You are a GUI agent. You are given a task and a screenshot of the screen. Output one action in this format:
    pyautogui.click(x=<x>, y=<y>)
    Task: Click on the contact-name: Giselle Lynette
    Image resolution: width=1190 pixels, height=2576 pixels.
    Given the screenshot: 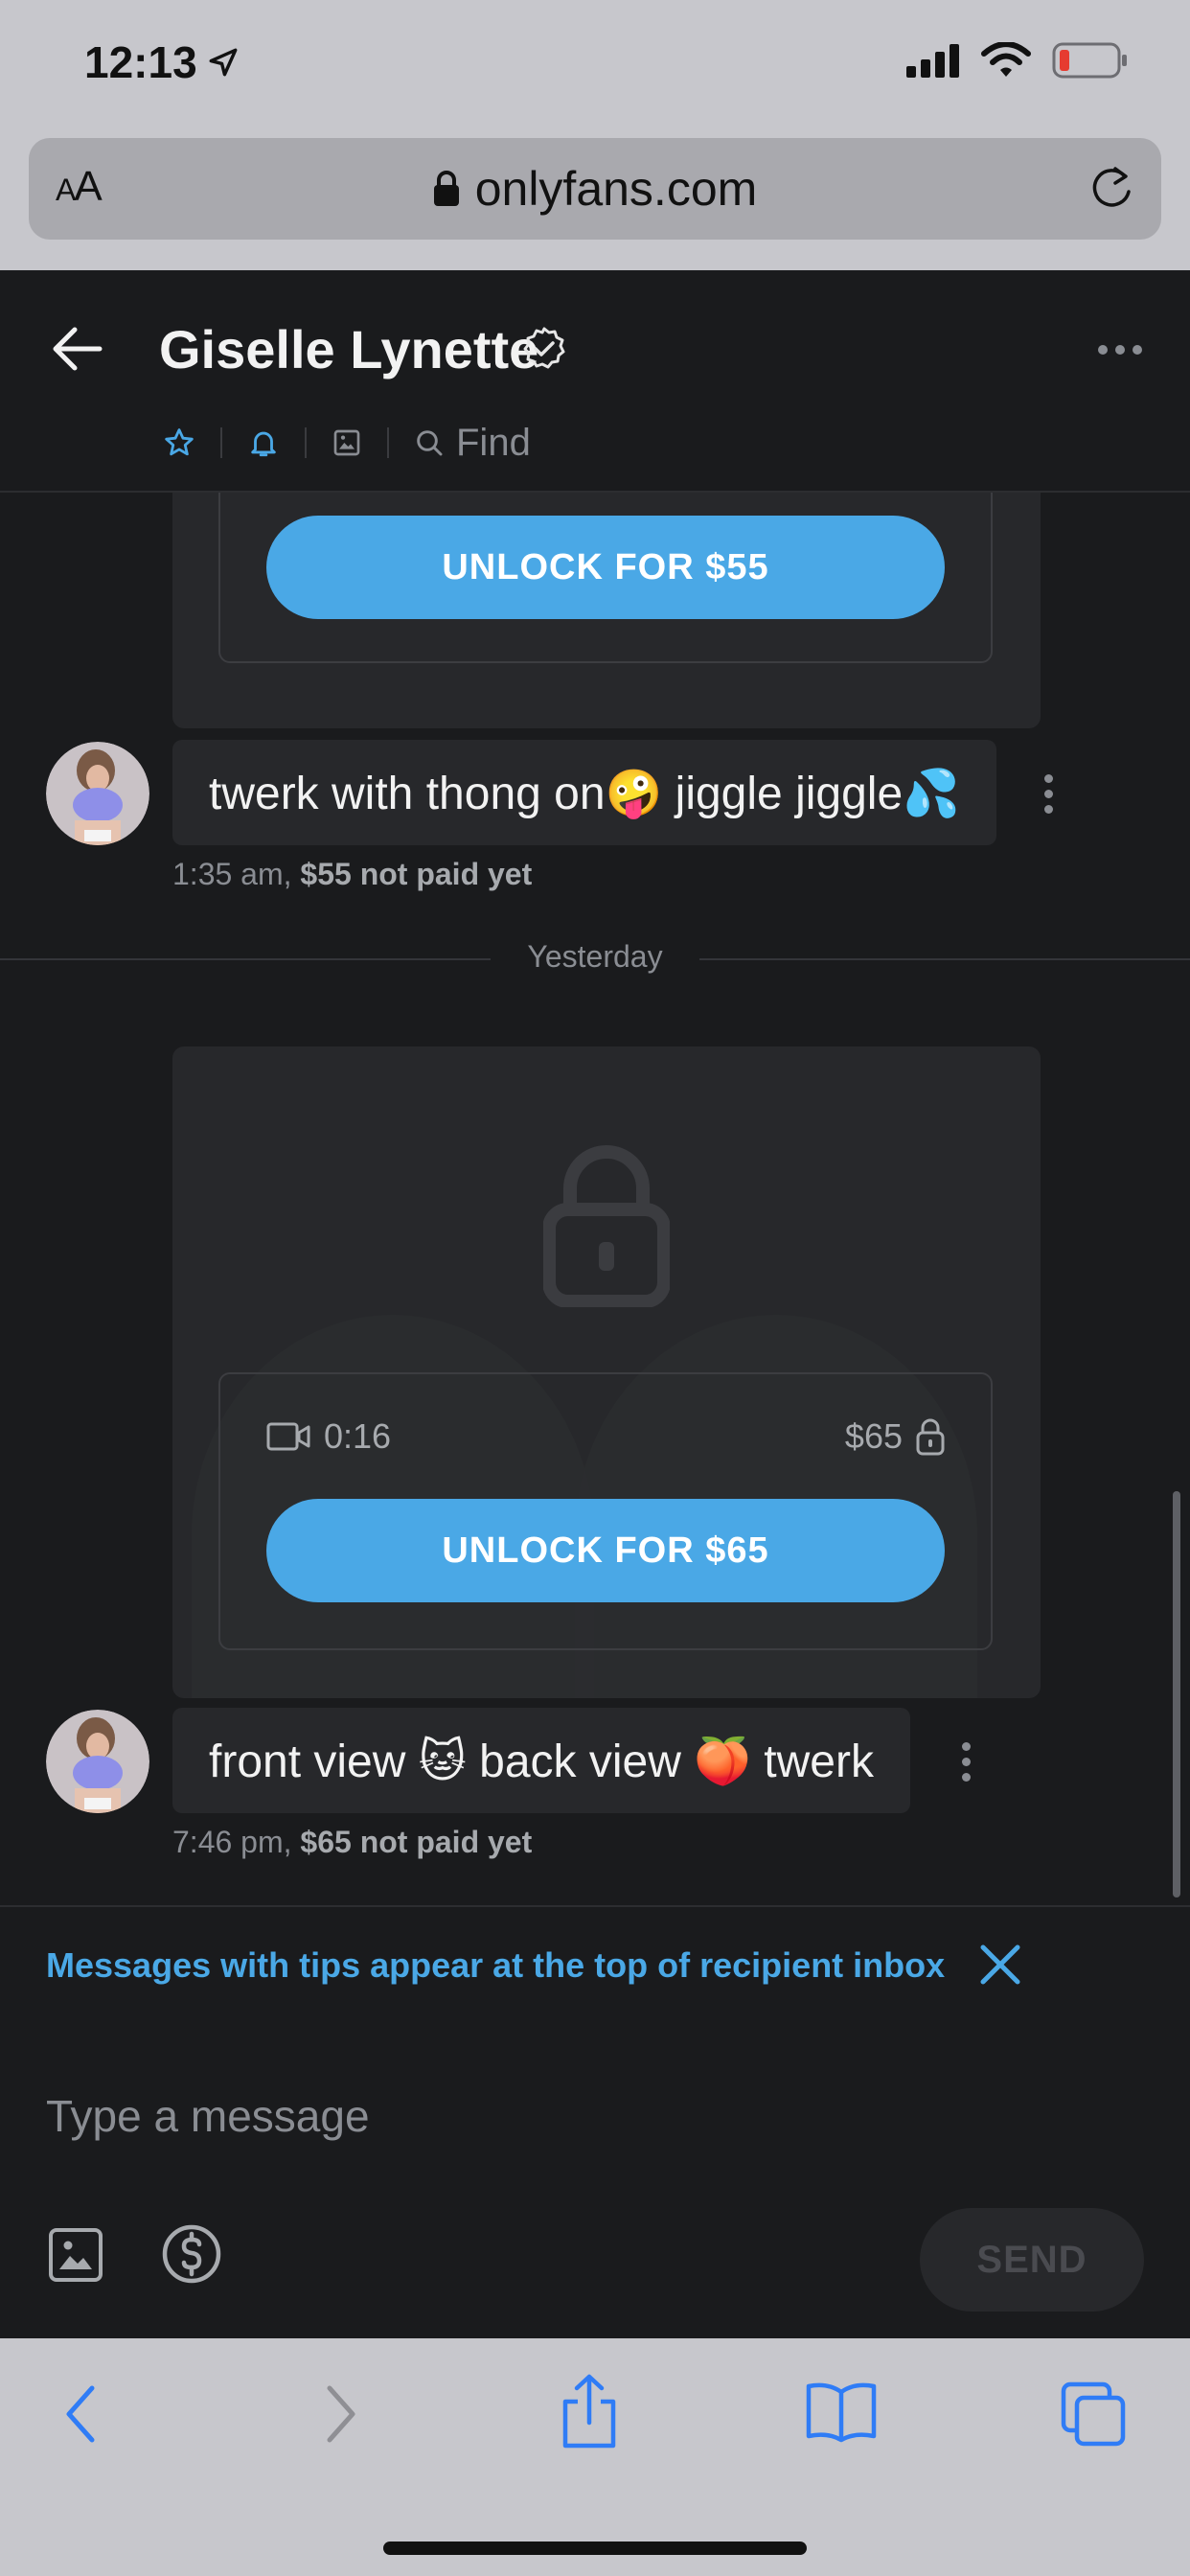 What is the action you would take?
    pyautogui.click(x=349, y=349)
    